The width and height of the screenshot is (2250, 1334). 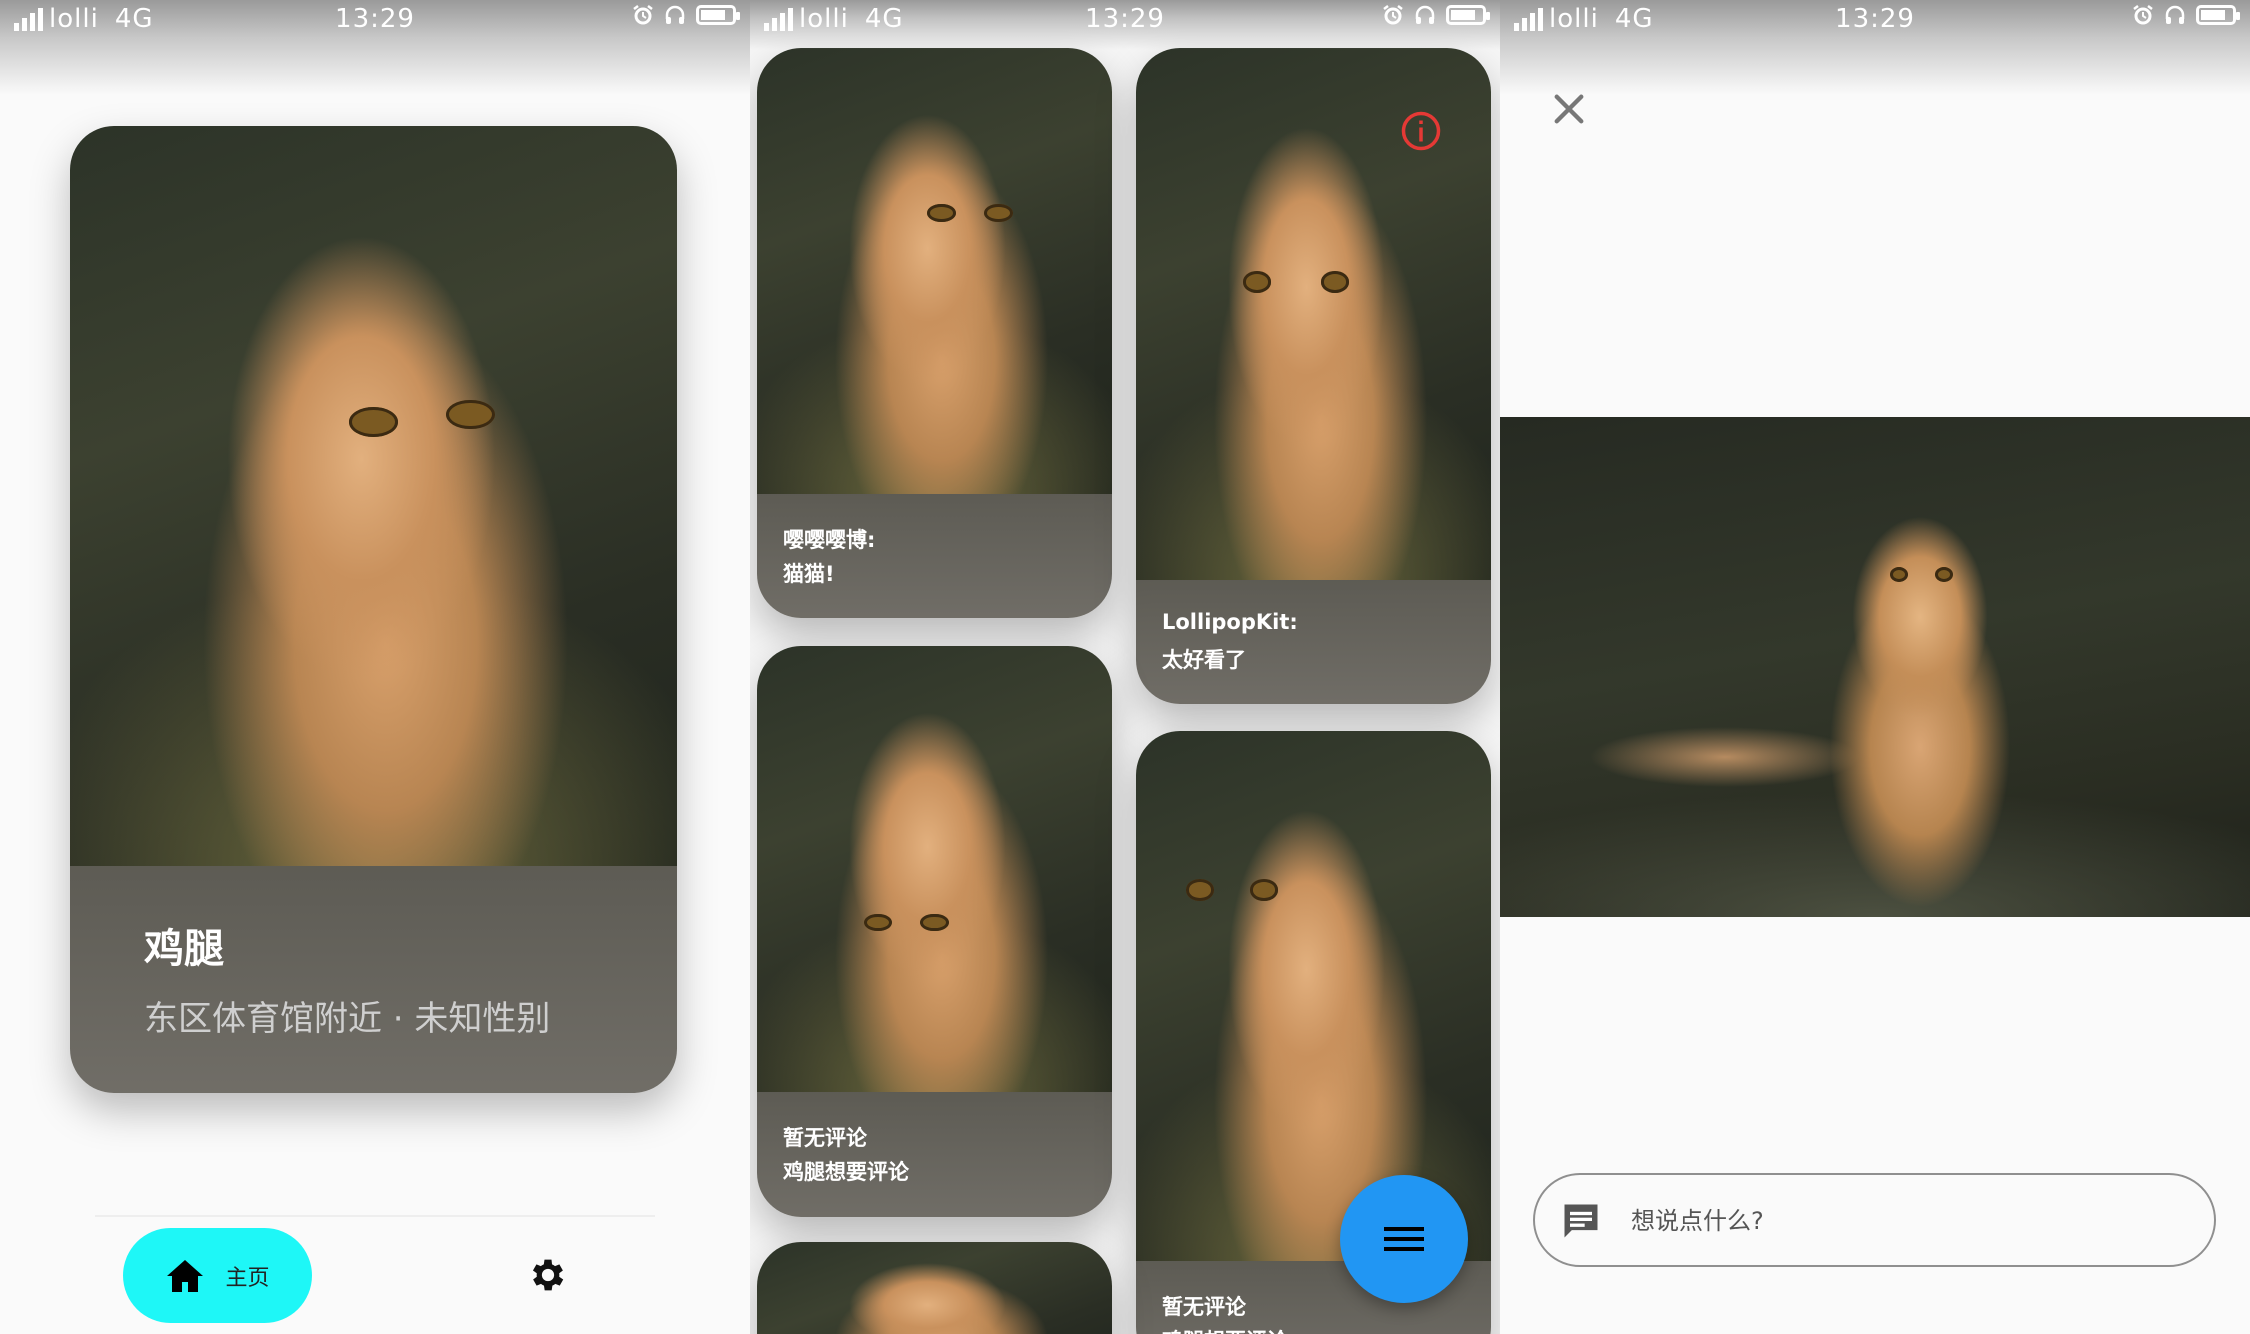 I want to click on comment-input, so click(x=1911, y=1221).